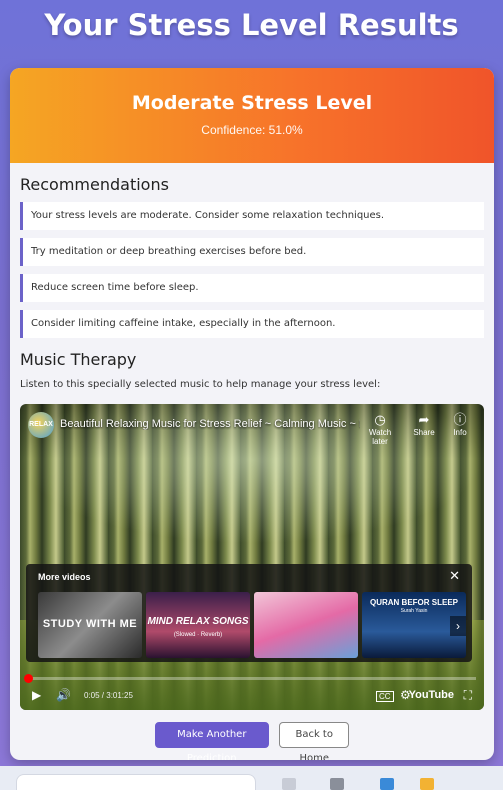  Describe the element at coordinates (306, 625) in the screenshot. I see `related-video-thumbnail` at that location.